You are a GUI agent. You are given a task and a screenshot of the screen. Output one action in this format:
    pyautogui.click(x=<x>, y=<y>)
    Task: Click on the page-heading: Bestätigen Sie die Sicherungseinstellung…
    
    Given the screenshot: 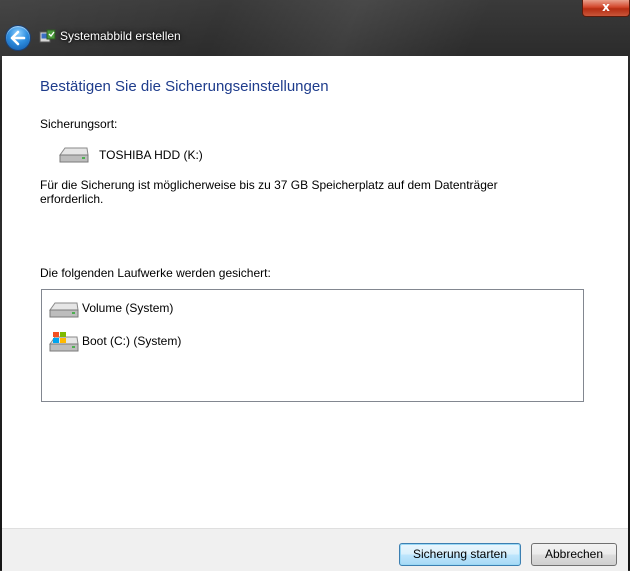 What is the action you would take?
    pyautogui.click(x=184, y=86)
    